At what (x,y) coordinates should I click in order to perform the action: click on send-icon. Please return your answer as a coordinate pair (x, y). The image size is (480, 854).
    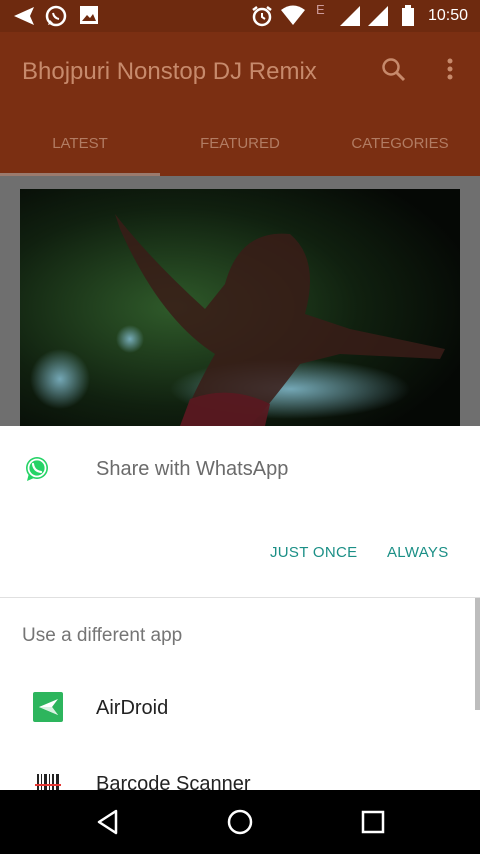
    Looking at the image, I should click on (24, 18).